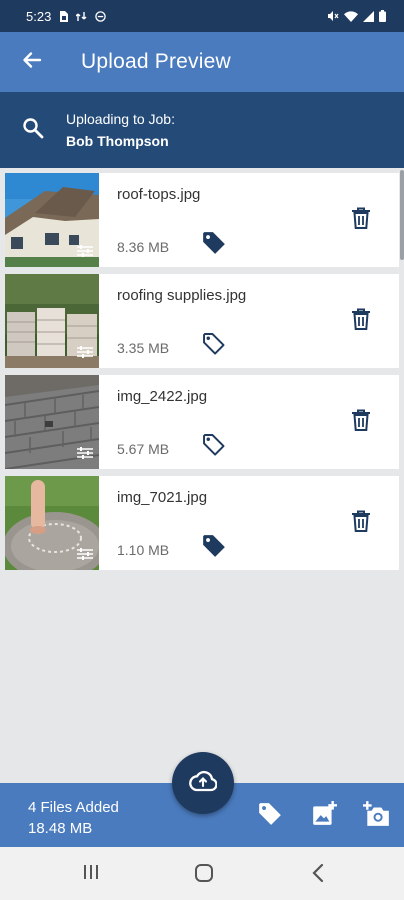  What do you see at coordinates (143, 247) in the screenshot?
I see `file-size: 8.36 MB` at bounding box center [143, 247].